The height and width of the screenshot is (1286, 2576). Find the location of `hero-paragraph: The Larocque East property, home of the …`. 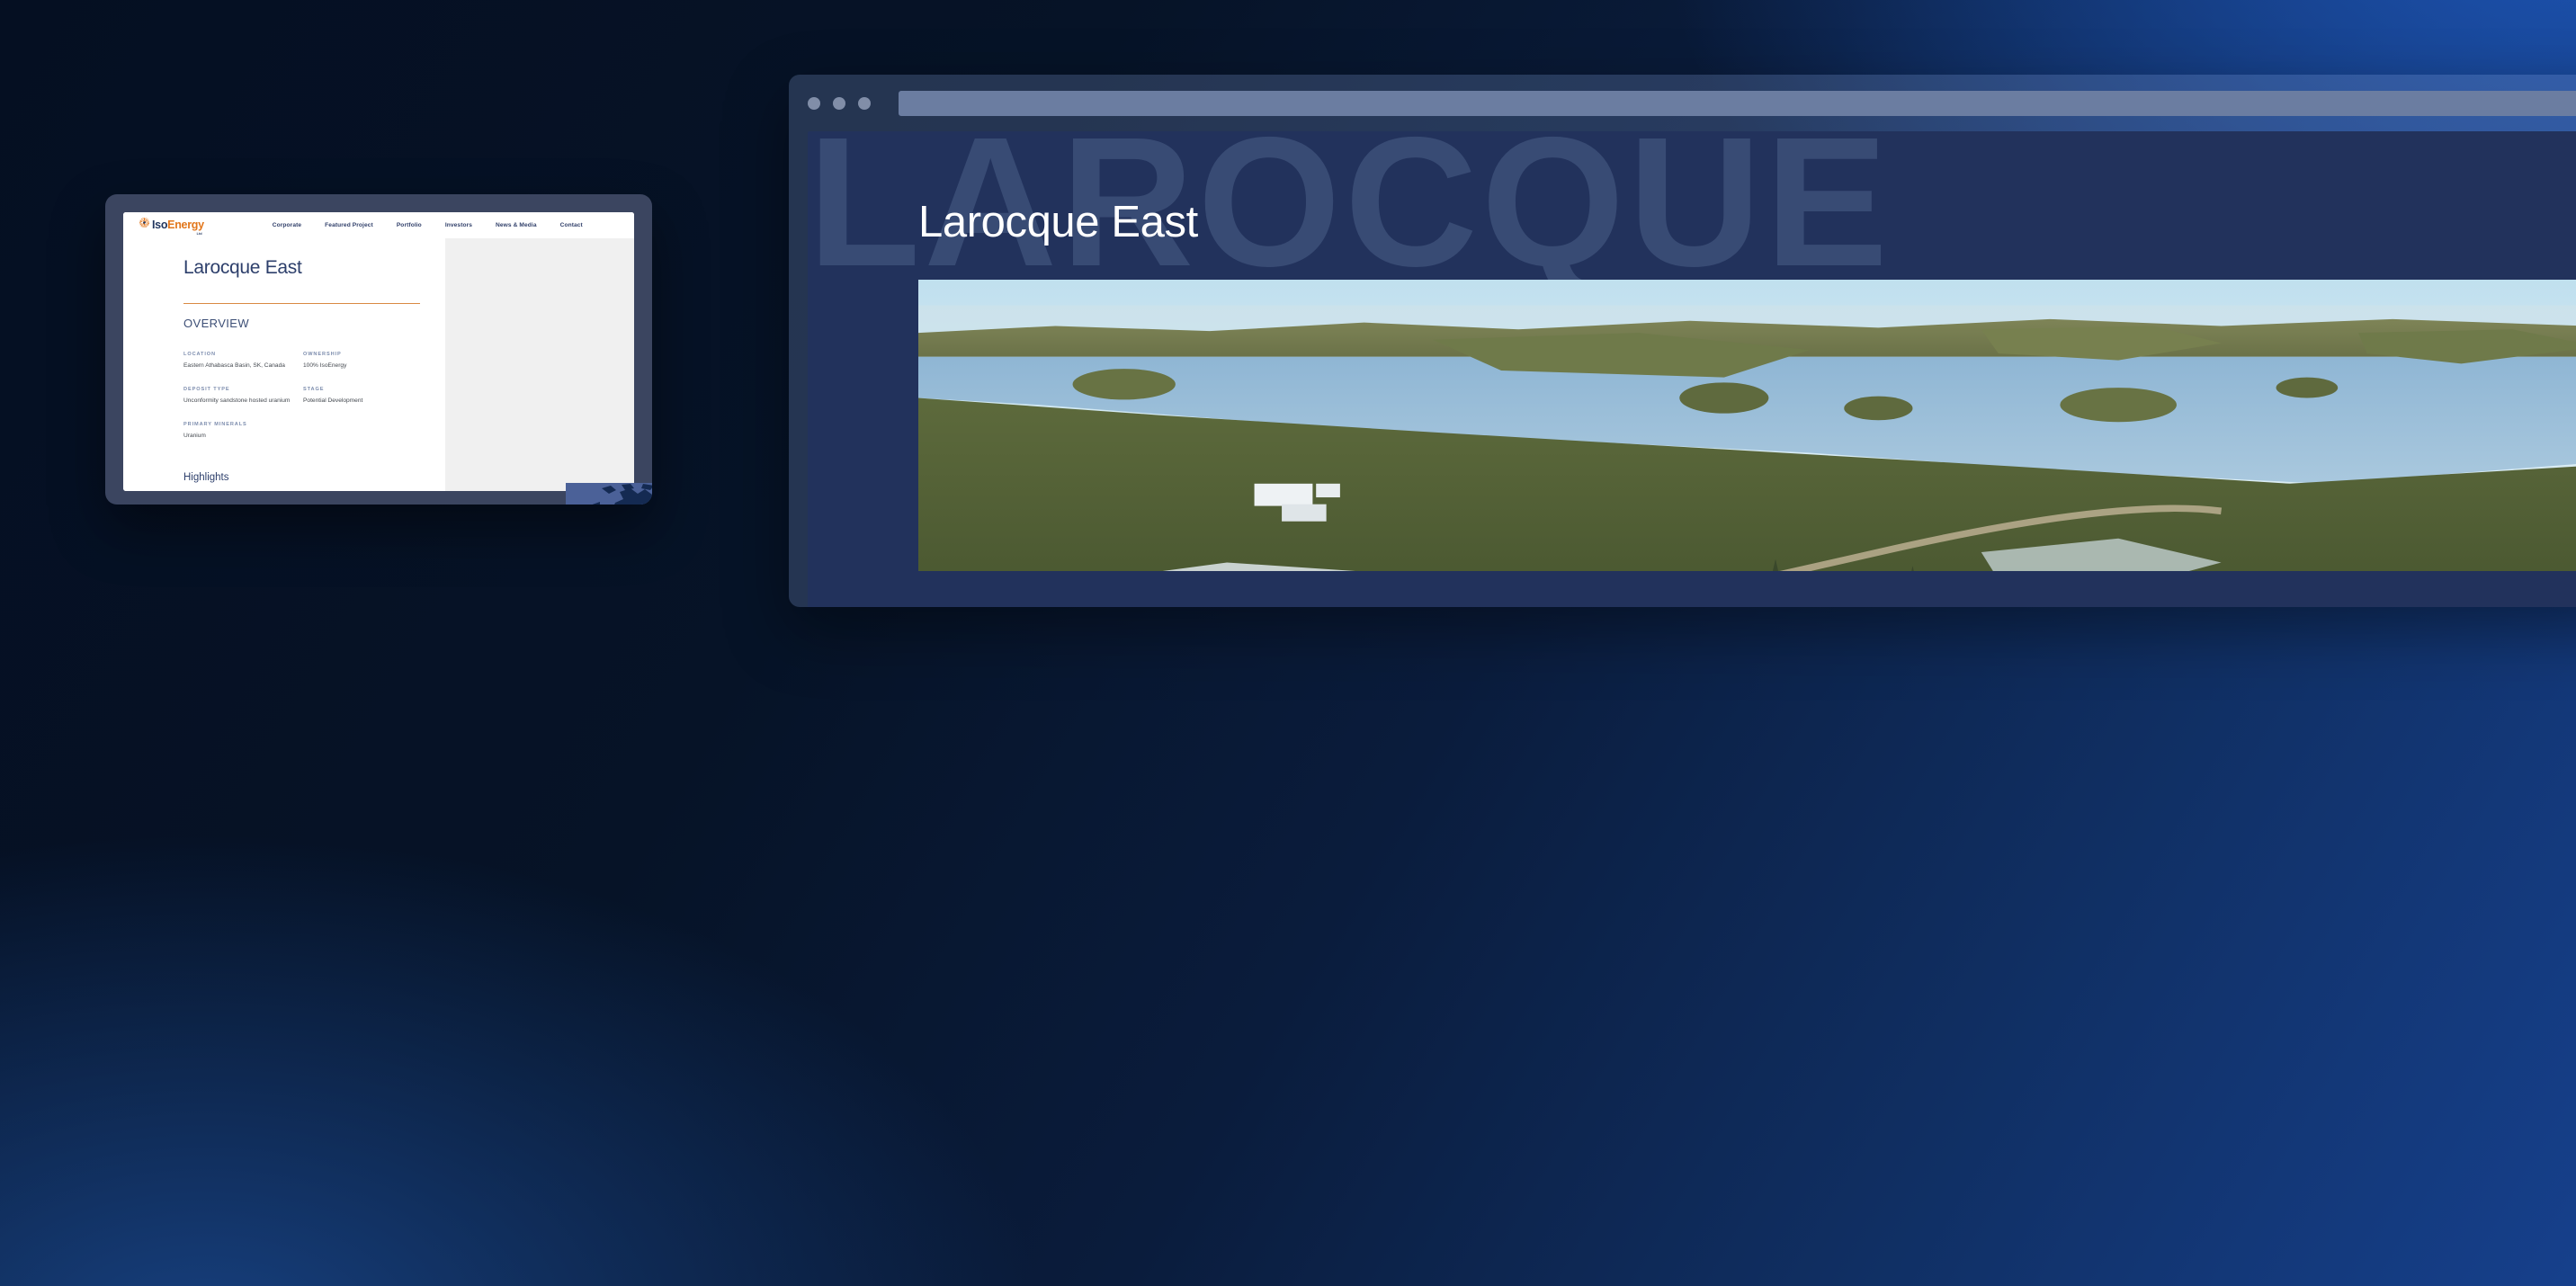

hero-paragraph: The Larocque East property, home of the … is located at coordinates (1747, 605).